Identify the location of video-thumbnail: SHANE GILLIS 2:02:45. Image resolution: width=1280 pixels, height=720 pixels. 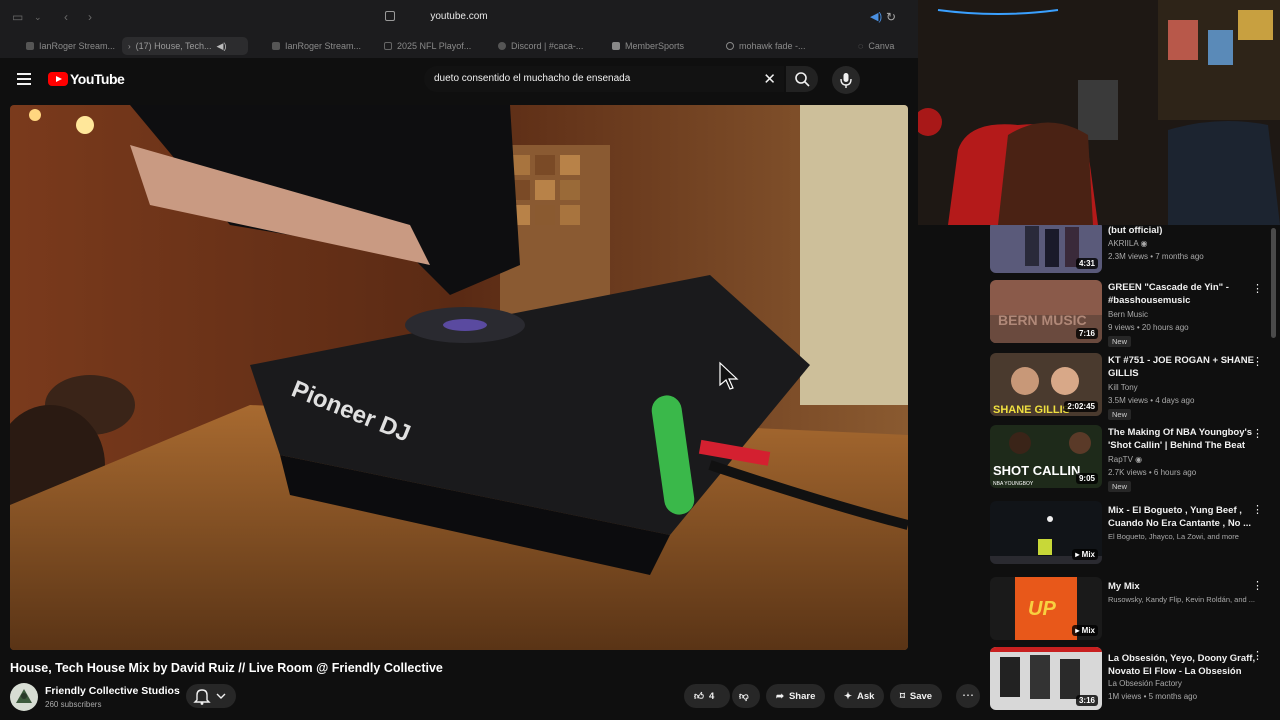
(1046, 384).